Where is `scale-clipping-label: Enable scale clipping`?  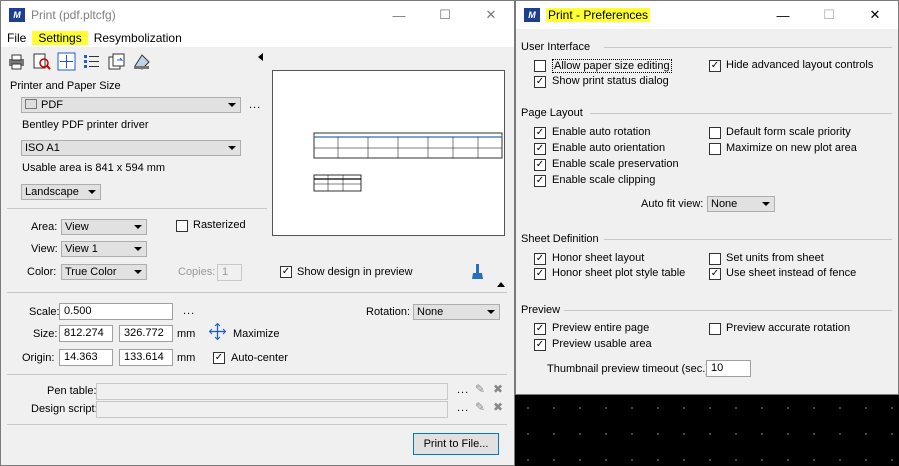
scale-clipping-label: Enable scale clipping is located at coordinates (604, 180).